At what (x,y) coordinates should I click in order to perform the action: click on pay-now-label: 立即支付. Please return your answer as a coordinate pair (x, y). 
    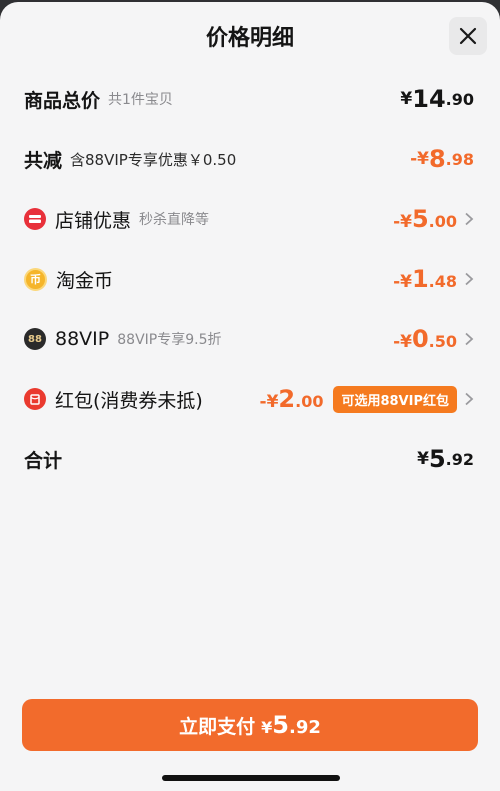
    Looking at the image, I should click on (217, 726).